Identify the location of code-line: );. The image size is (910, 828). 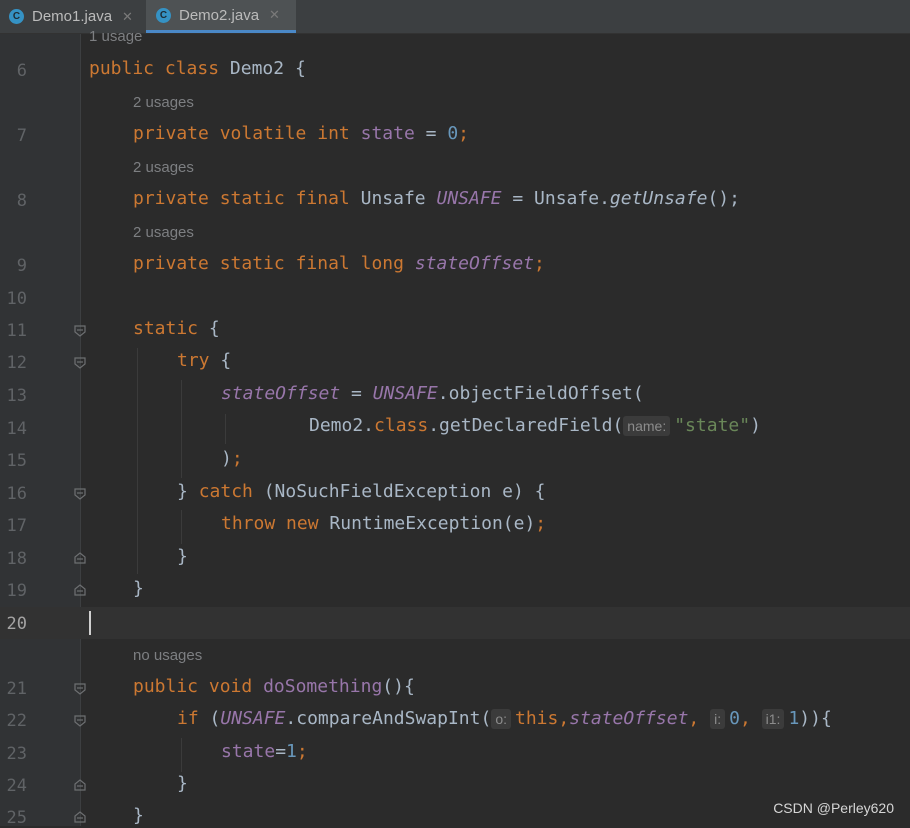
(232, 458).